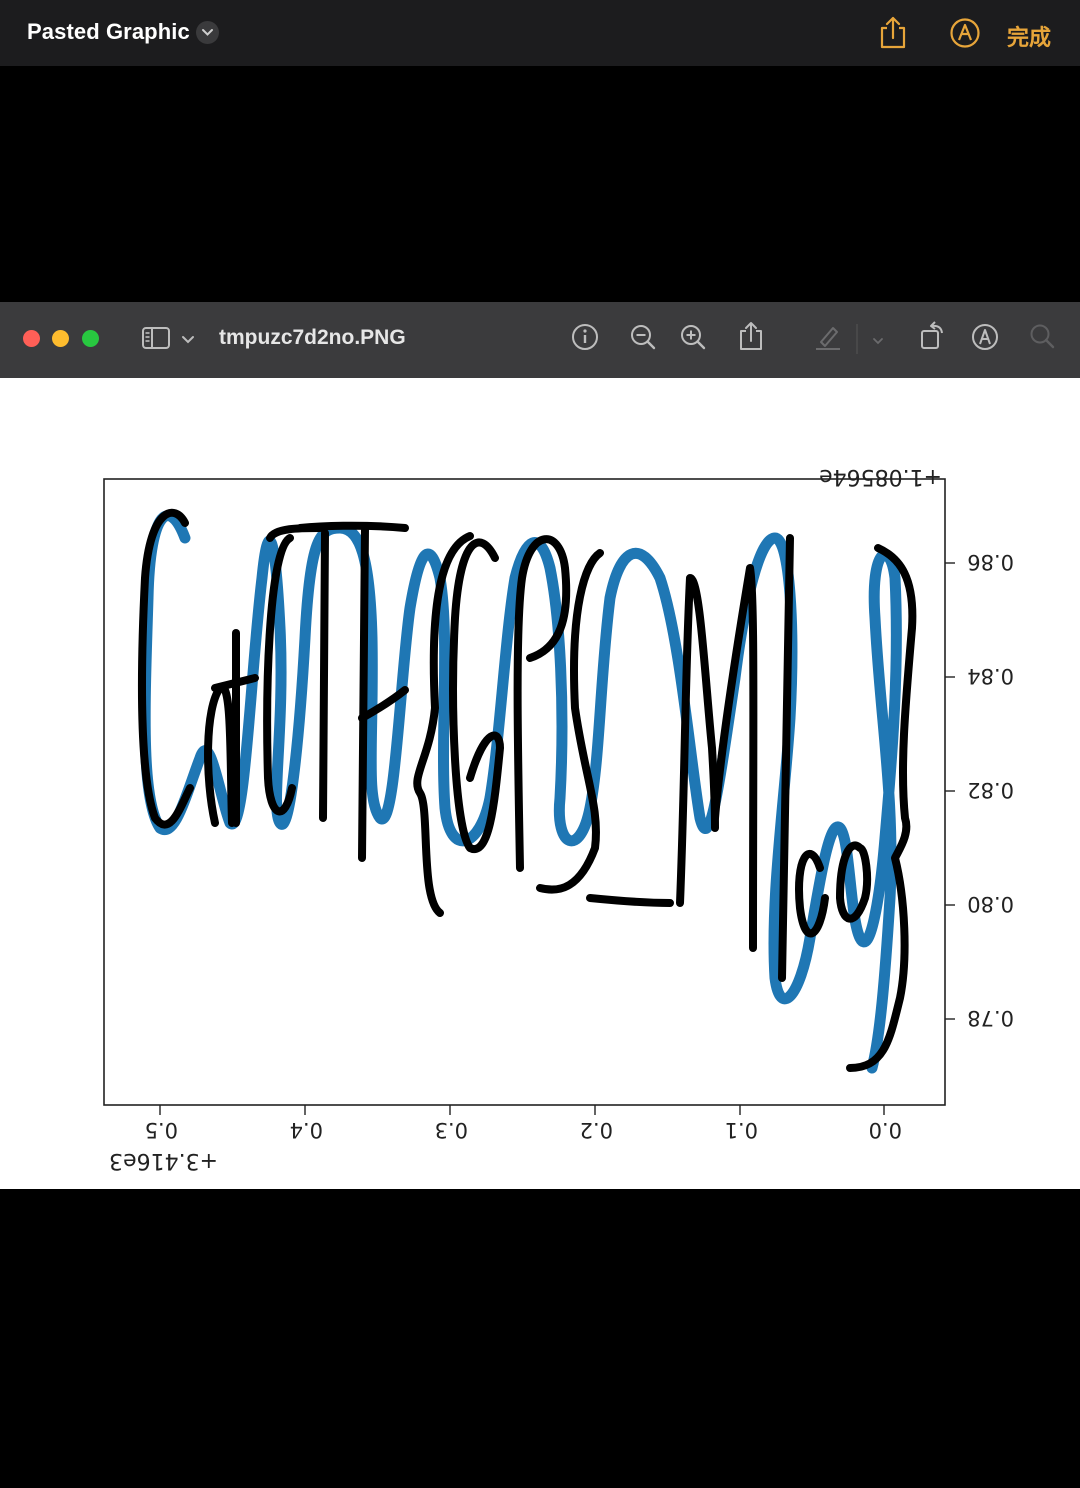 The image size is (1080, 1488). What do you see at coordinates (451, 1130) in the screenshot?
I see `x-tick-label: 0.3` at bounding box center [451, 1130].